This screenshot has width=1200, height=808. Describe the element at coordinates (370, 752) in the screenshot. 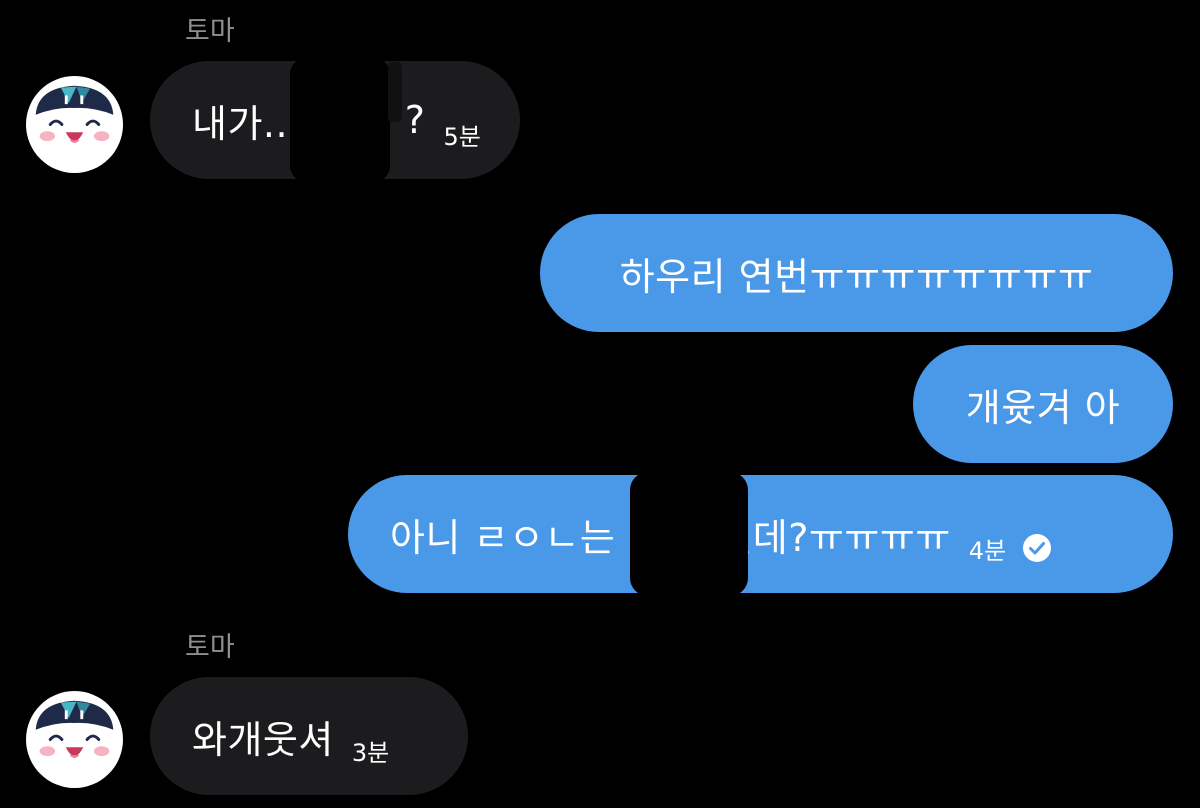

I see `message-time: 3분` at that location.